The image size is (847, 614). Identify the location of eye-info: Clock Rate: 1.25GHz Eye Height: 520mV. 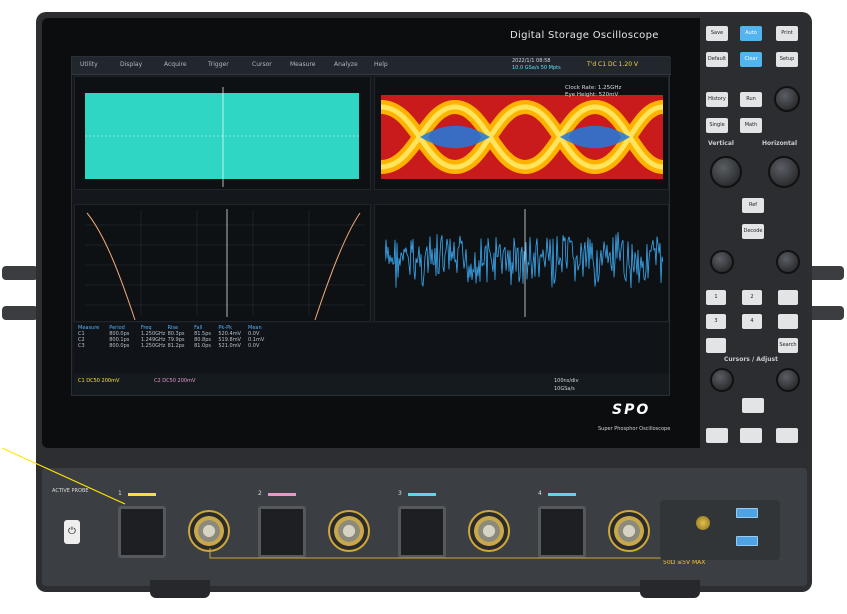
(593, 92).